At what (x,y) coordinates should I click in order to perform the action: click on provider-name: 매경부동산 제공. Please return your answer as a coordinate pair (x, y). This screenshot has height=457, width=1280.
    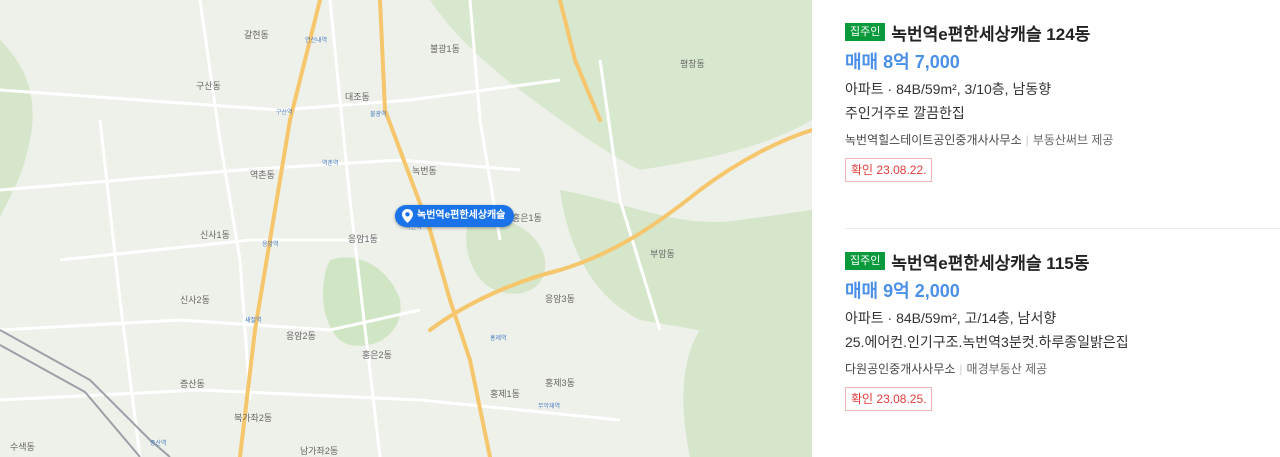
    Looking at the image, I should click on (1007, 369).